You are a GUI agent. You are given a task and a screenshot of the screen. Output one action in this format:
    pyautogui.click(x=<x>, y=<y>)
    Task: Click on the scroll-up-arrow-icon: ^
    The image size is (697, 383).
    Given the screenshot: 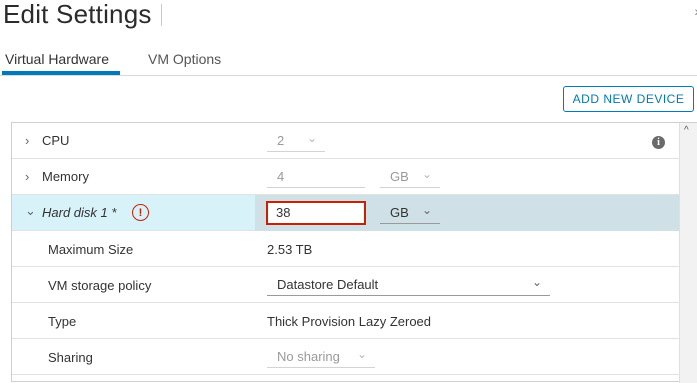 What is the action you would take?
    pyautogui.click(x=686, y=130)
    